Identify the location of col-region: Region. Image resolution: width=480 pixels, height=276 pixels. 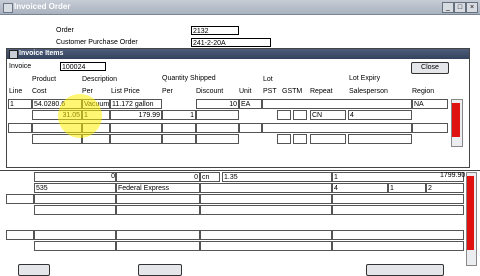
(423, 91).